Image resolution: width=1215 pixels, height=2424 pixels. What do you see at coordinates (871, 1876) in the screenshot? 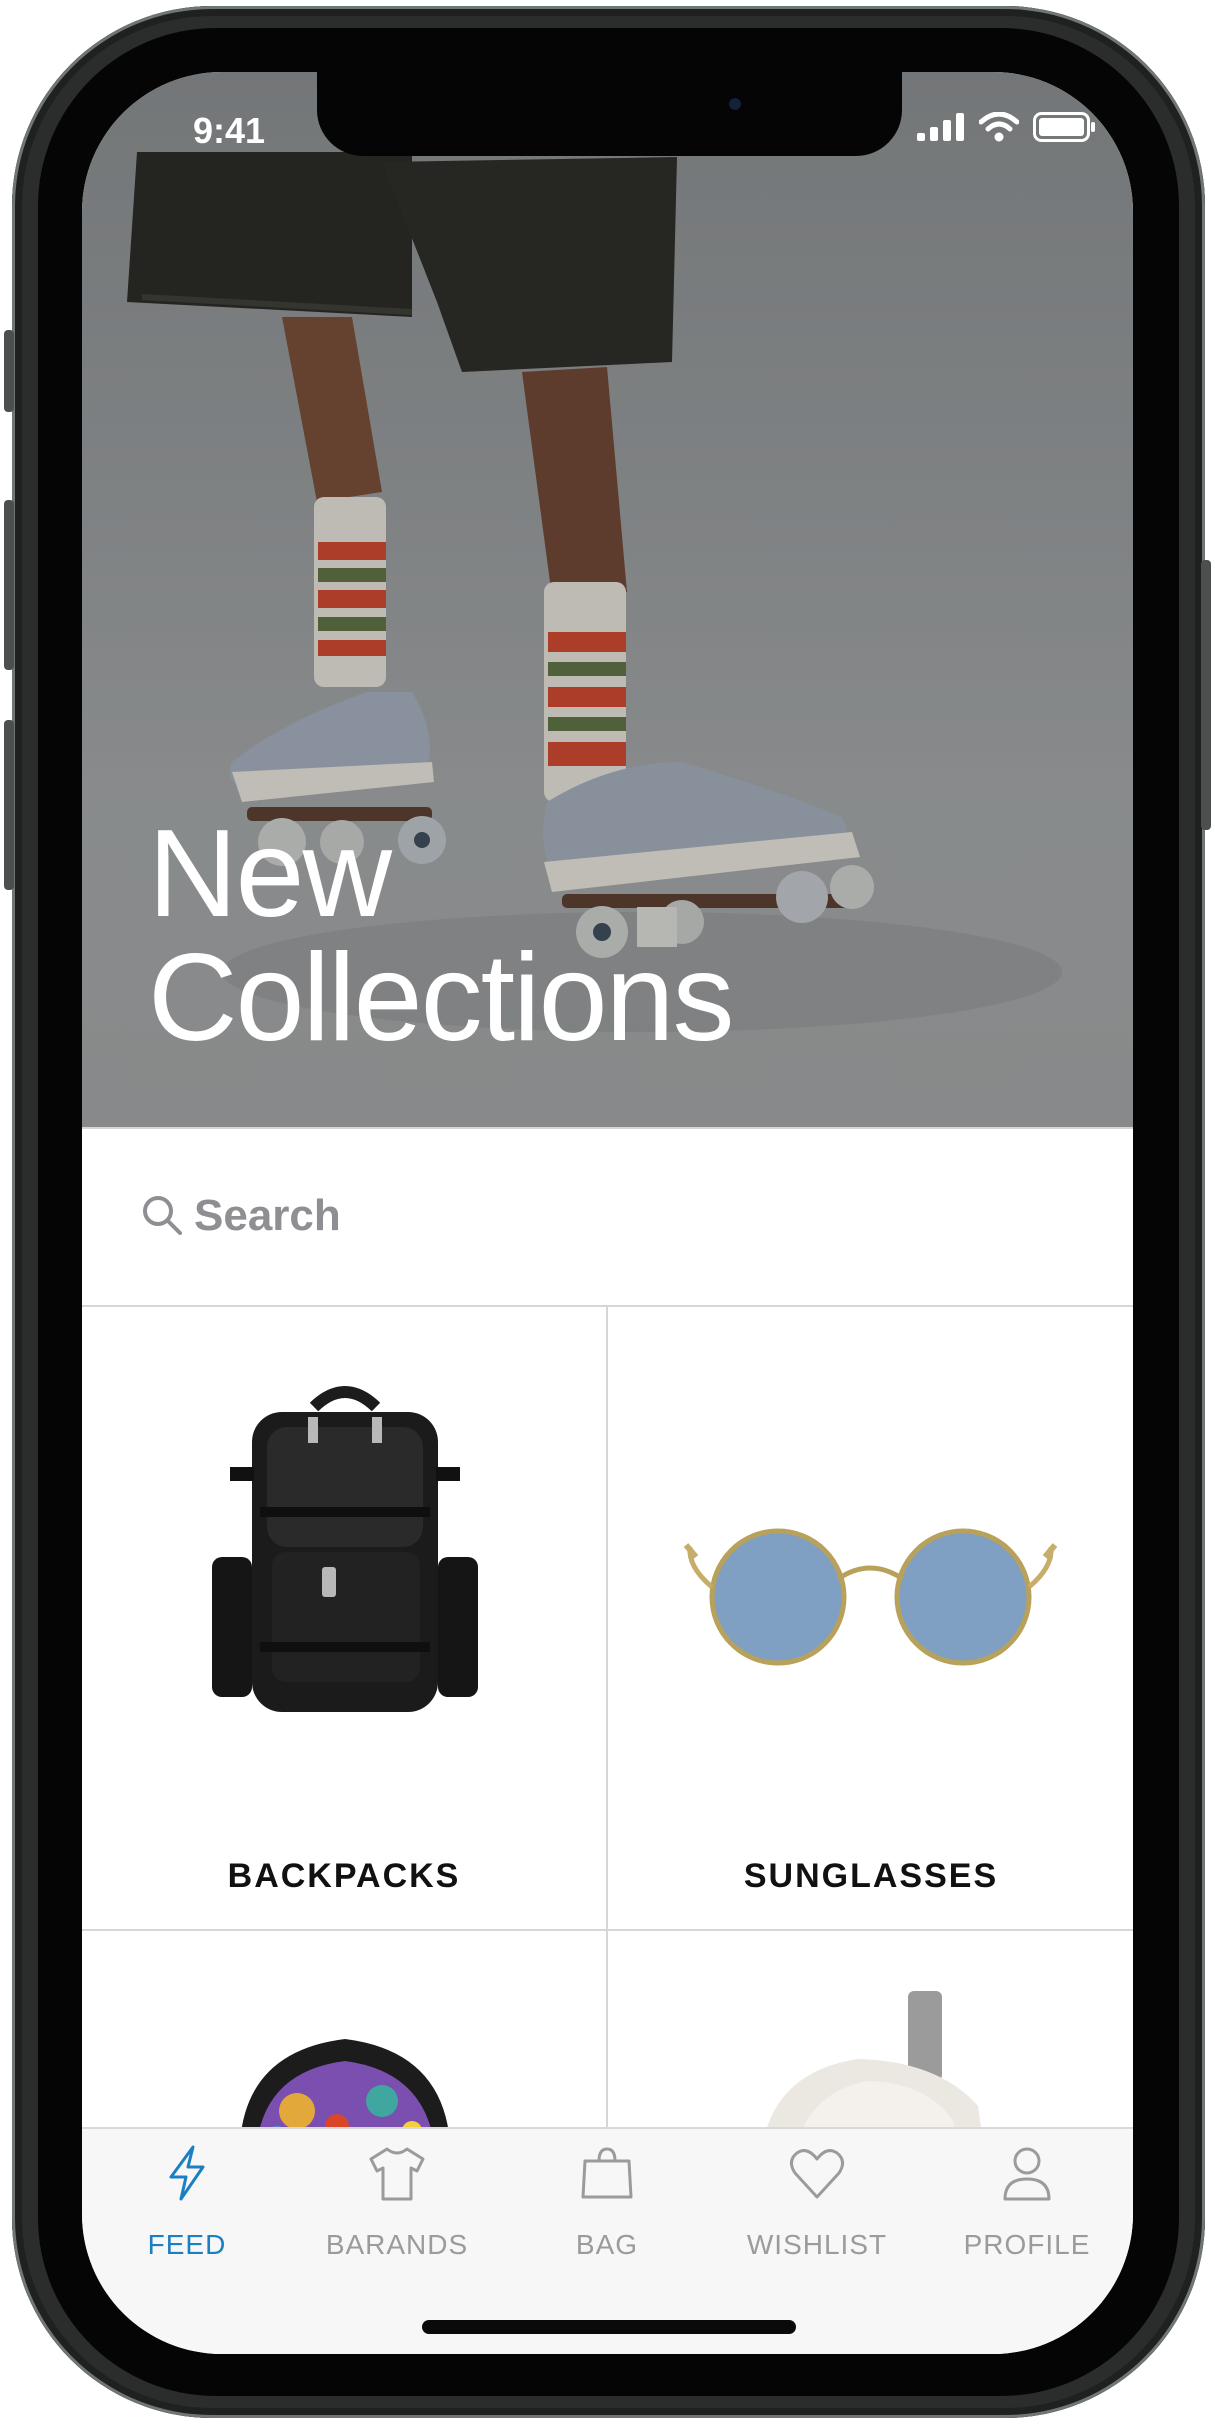
I see `category-label: SUNGLASSES` at bounding box center [871, 1876].